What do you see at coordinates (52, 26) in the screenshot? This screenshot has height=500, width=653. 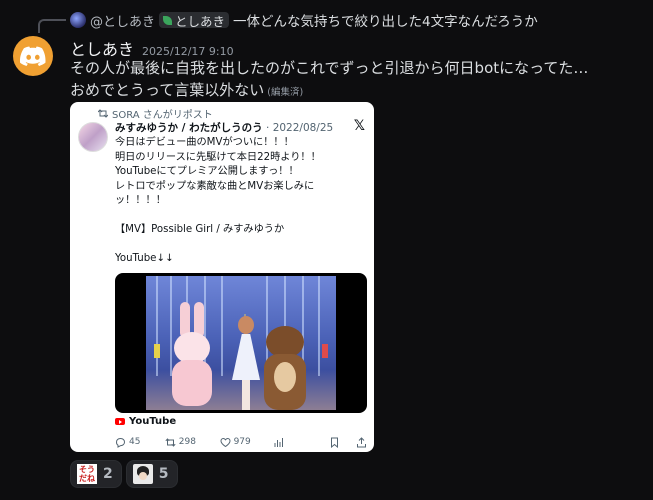 I see `reply-connector` at bounding box center [52, 26].